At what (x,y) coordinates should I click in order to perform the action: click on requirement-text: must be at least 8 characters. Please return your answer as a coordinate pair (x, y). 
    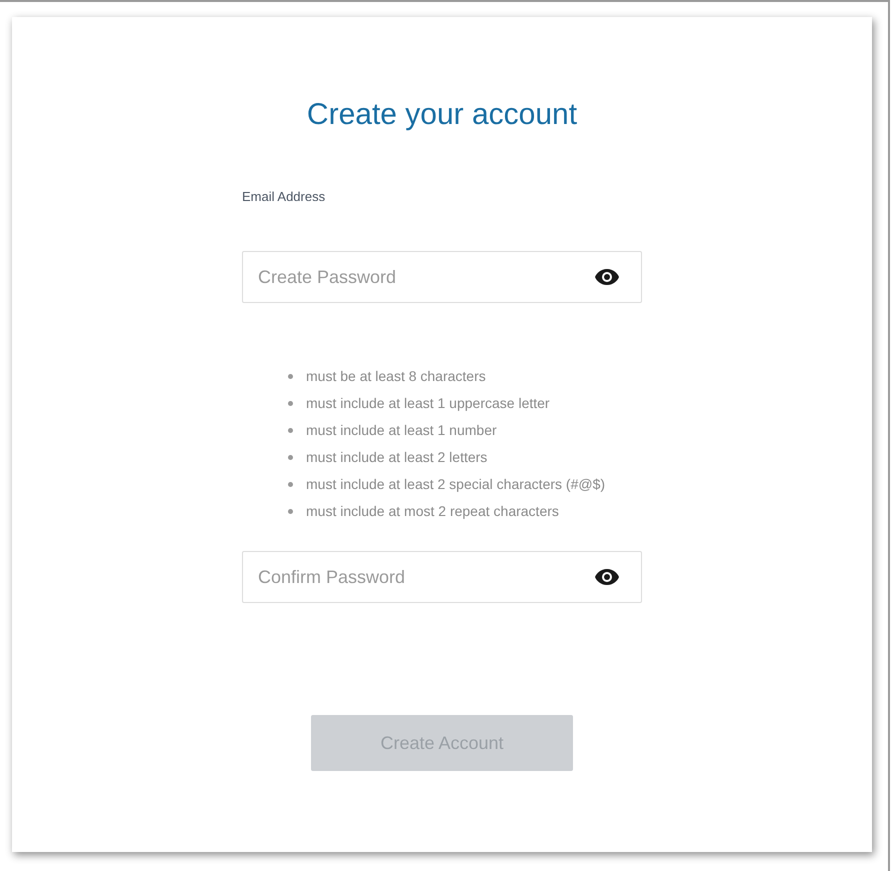
    Looking at the image, I should click on (396, 376).